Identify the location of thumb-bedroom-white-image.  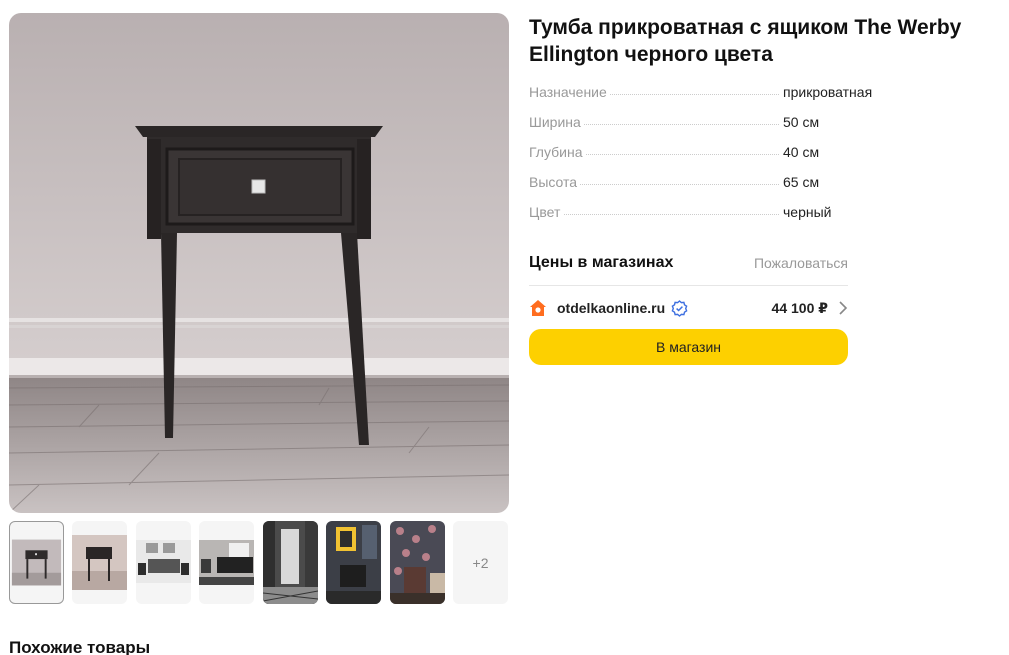
(163, 561).